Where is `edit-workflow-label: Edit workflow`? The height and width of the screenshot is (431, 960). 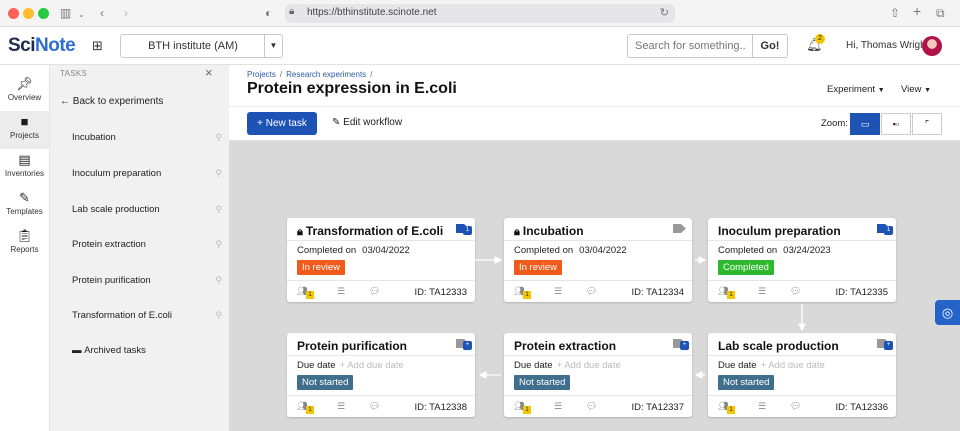
edit-workflow-label: Edit workflow is located at coordinates (373, 122).